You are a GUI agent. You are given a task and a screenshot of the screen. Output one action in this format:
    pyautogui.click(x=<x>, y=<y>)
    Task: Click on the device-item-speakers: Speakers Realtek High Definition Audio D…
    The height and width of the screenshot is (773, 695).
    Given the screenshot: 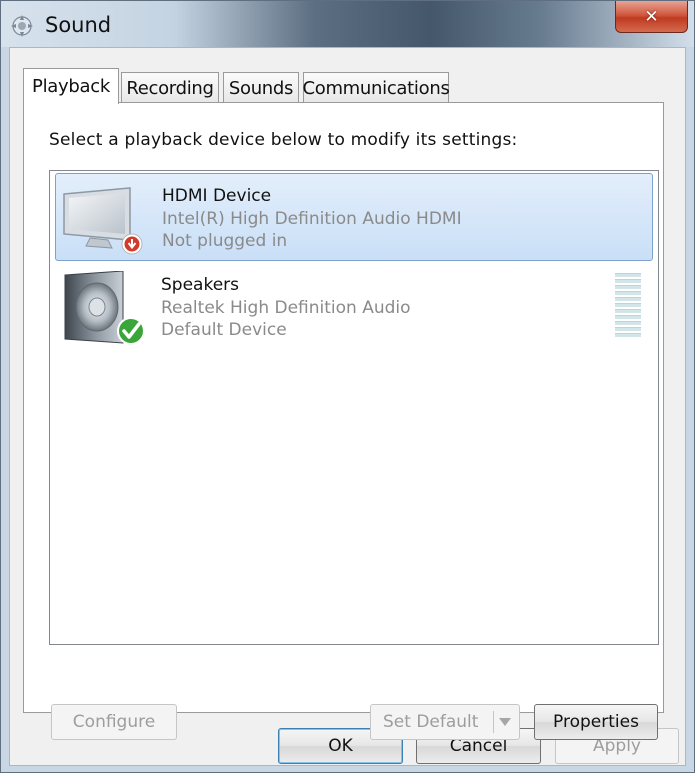 What is the action you would take?
    pyautogui.click(x=354, y=307)
    